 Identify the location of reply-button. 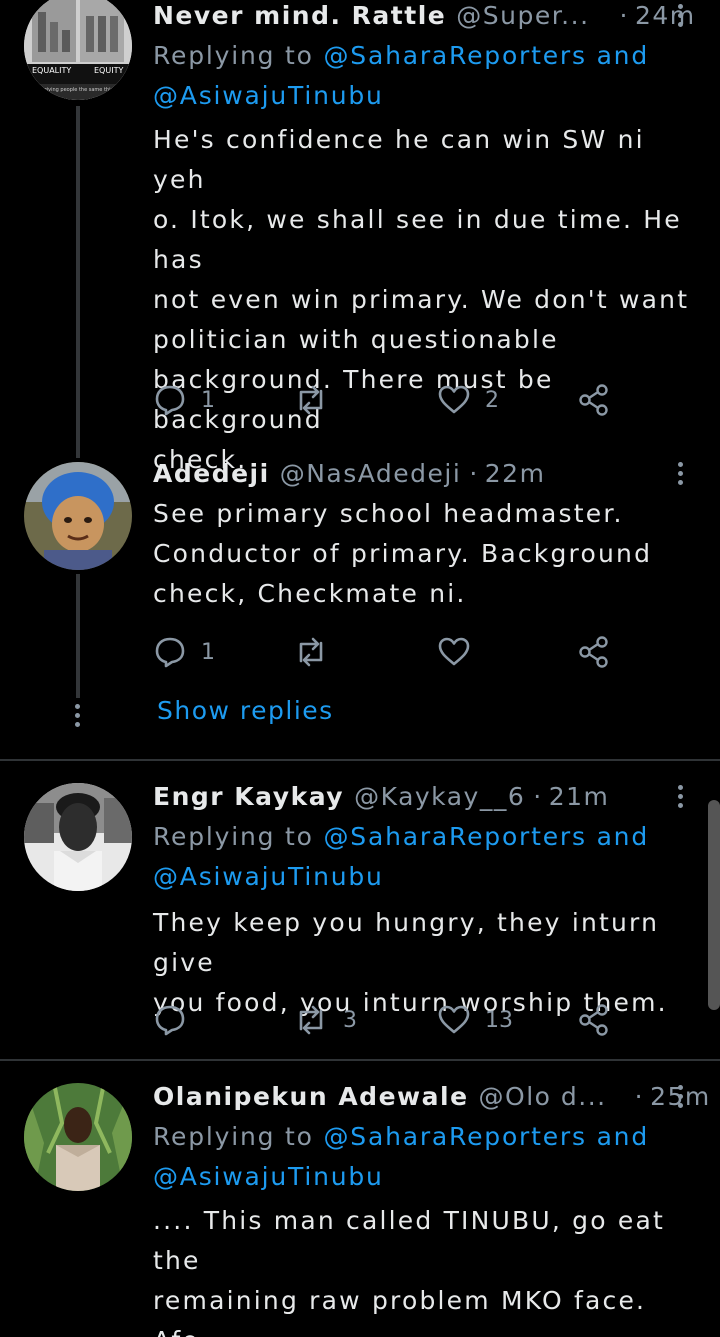
(177, 1020).